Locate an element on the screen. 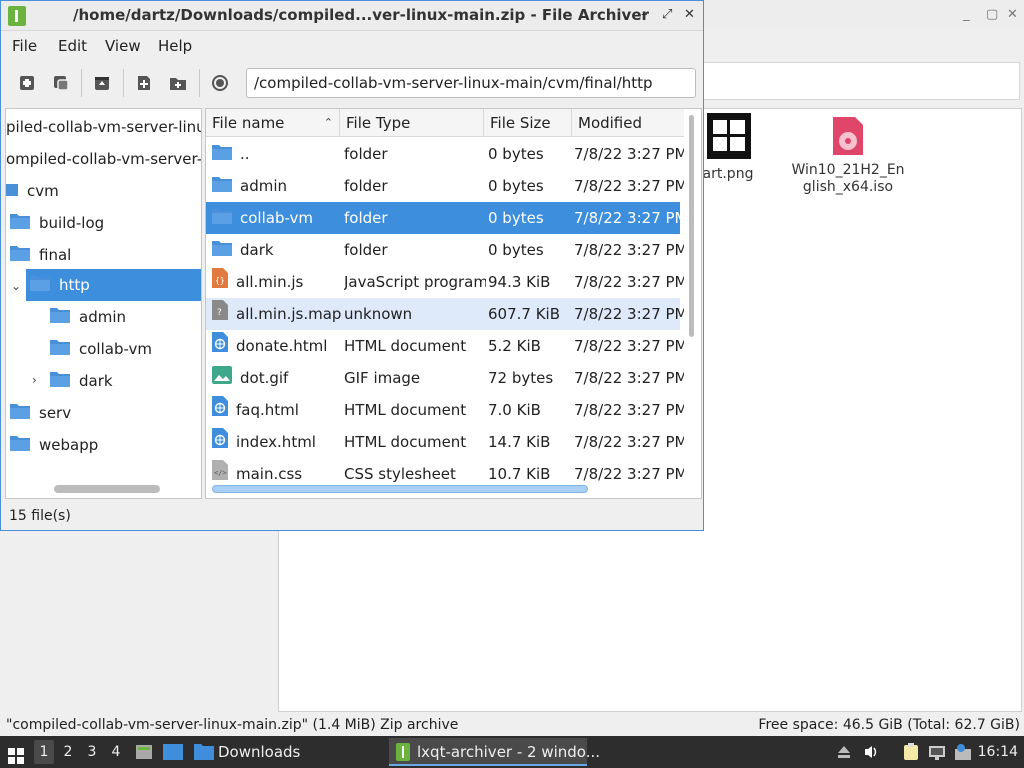 This screenshot has width=1024, height=768. file-row: admin folder 0 bytes 7/8/22 3:27 PM is located at coordinates (445, 186).